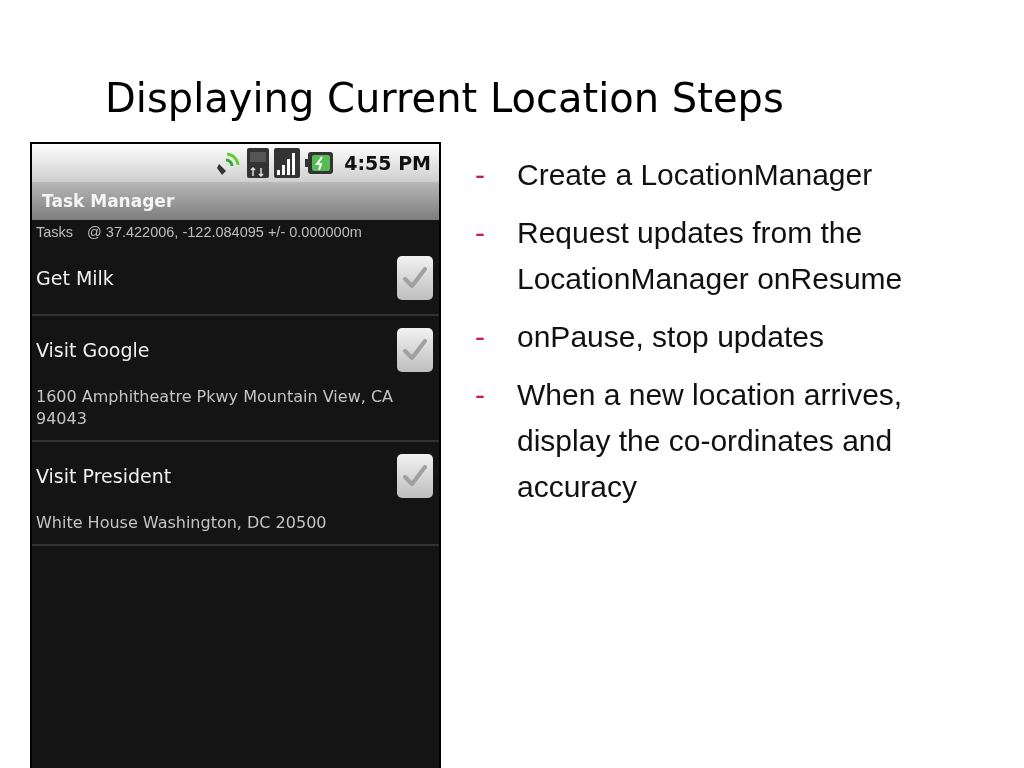  What do you see at coordinates (319, 163) in the screenshot?
I see `battery-charging-icon` at bounding box center [319, 163].